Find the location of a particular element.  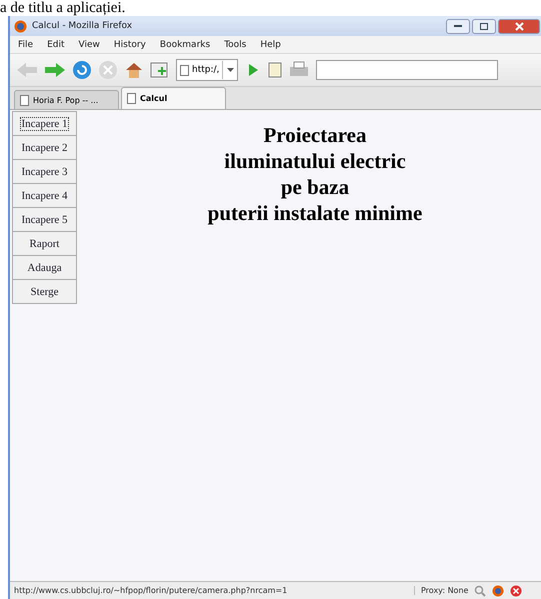

close-button is located at coordinates (519, 26).